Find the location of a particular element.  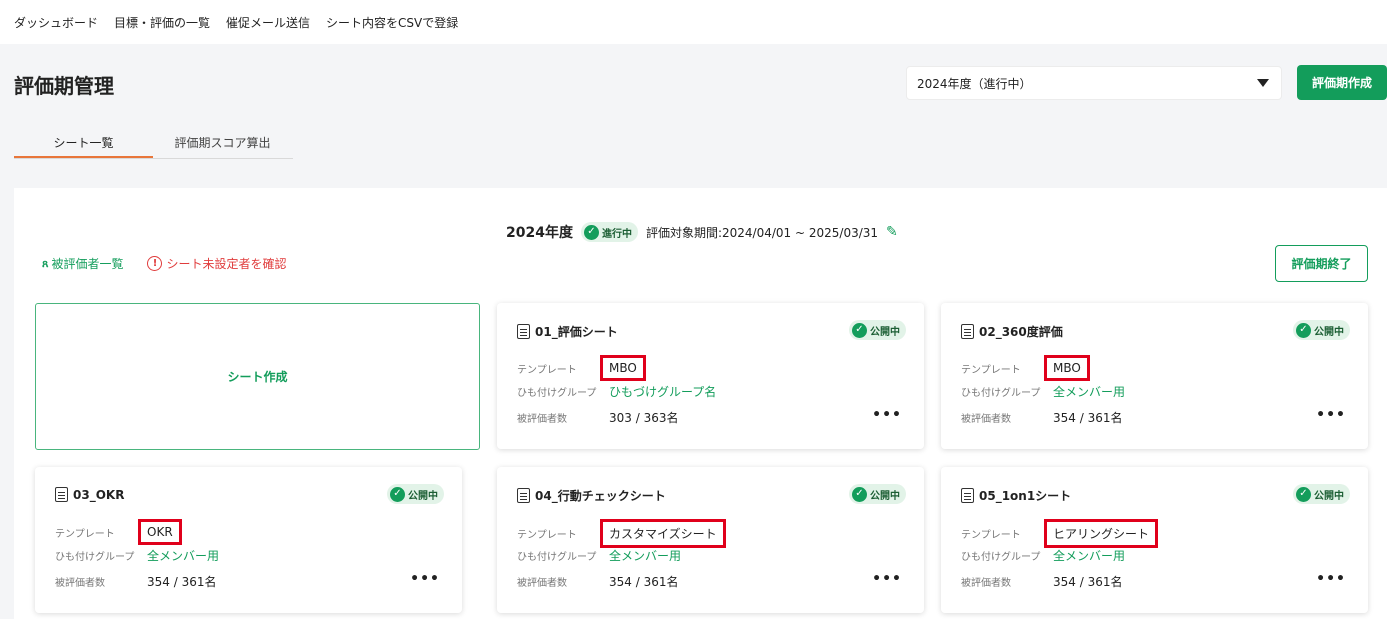

warning-icon: ! is located at coordinates (155, 263).